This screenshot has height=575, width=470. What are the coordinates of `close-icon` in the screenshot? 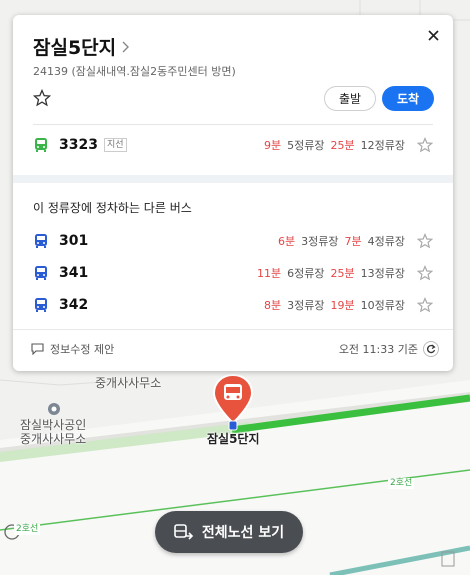 It's located at (433, 35).